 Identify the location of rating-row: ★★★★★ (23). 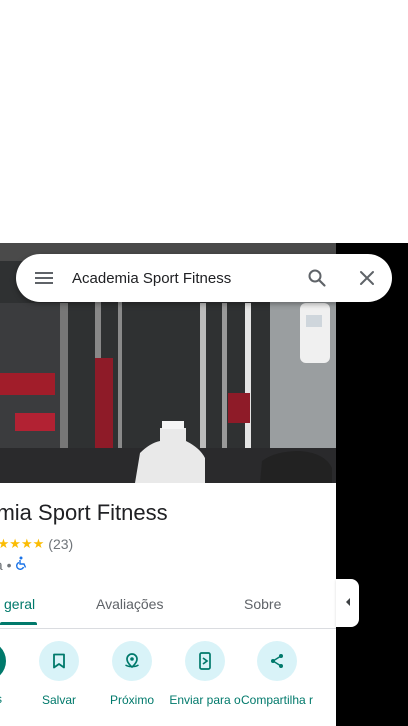
(36, 544).